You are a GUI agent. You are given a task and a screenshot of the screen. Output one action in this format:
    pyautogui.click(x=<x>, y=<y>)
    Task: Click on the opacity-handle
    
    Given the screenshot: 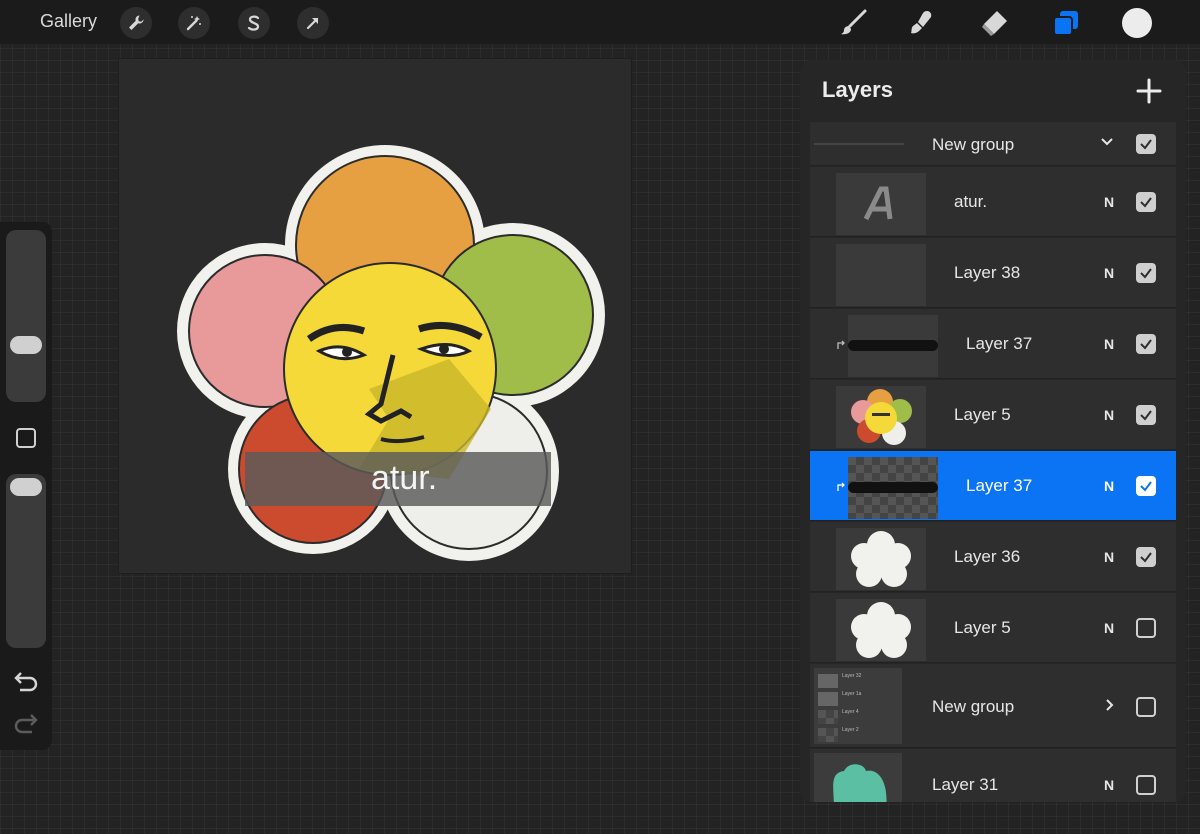 What is the action you would take?
    pyautogui.click(x=26, y=487)
    